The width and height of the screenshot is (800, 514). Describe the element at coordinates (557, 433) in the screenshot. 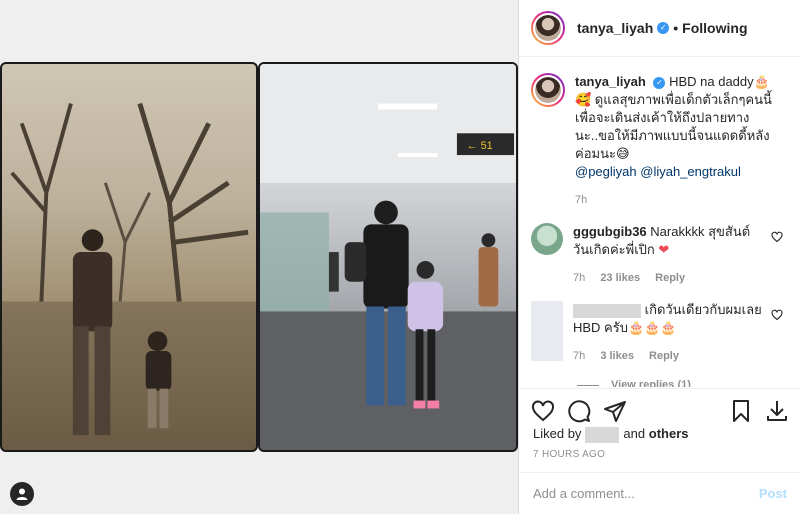

I see `liked-by-prefix: Liked by` at that location.